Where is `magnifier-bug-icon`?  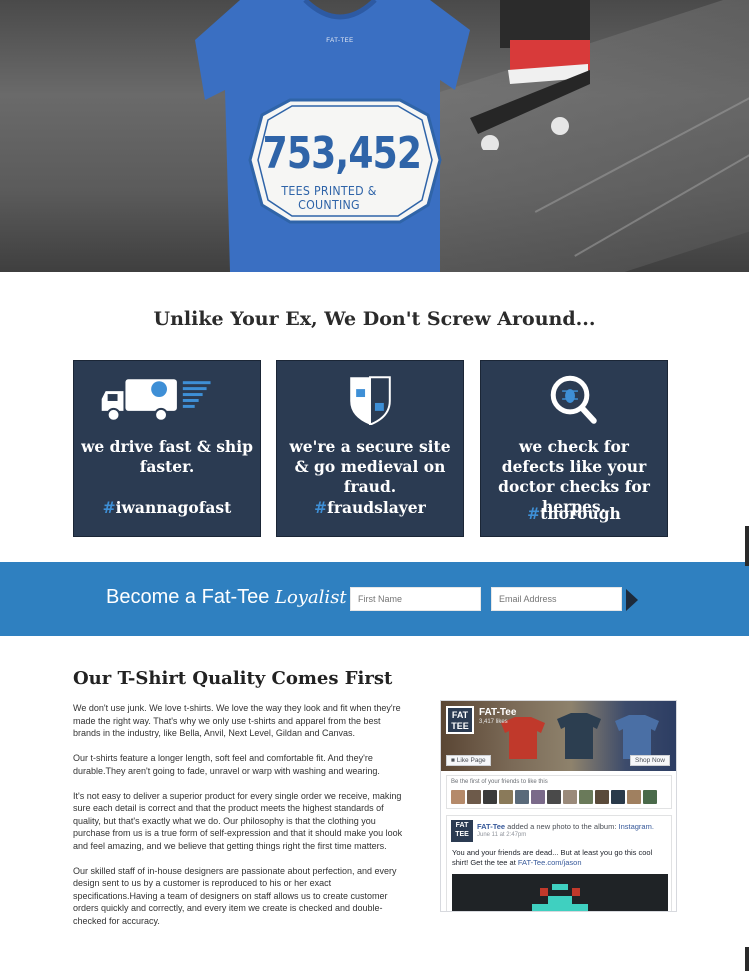 magnifier-bug-icon is located at coordinates (573, 399).